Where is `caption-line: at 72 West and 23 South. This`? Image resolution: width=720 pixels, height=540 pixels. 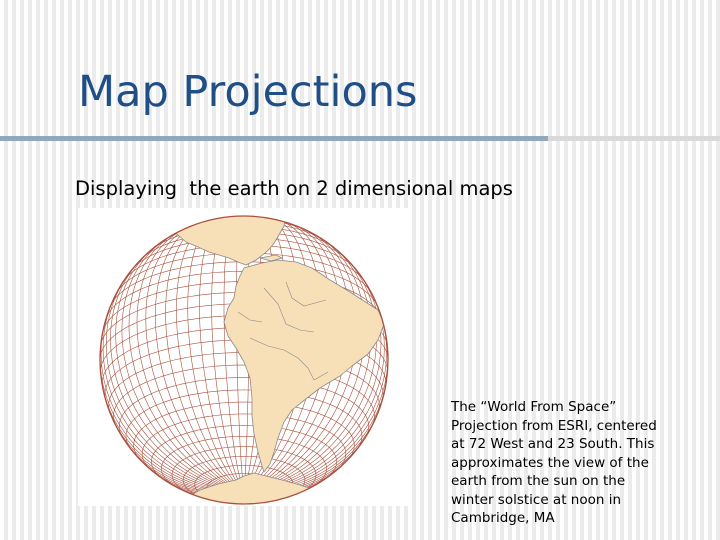 caption-line: at 72 West and 23 South. This is located at coordinates (553, 444).